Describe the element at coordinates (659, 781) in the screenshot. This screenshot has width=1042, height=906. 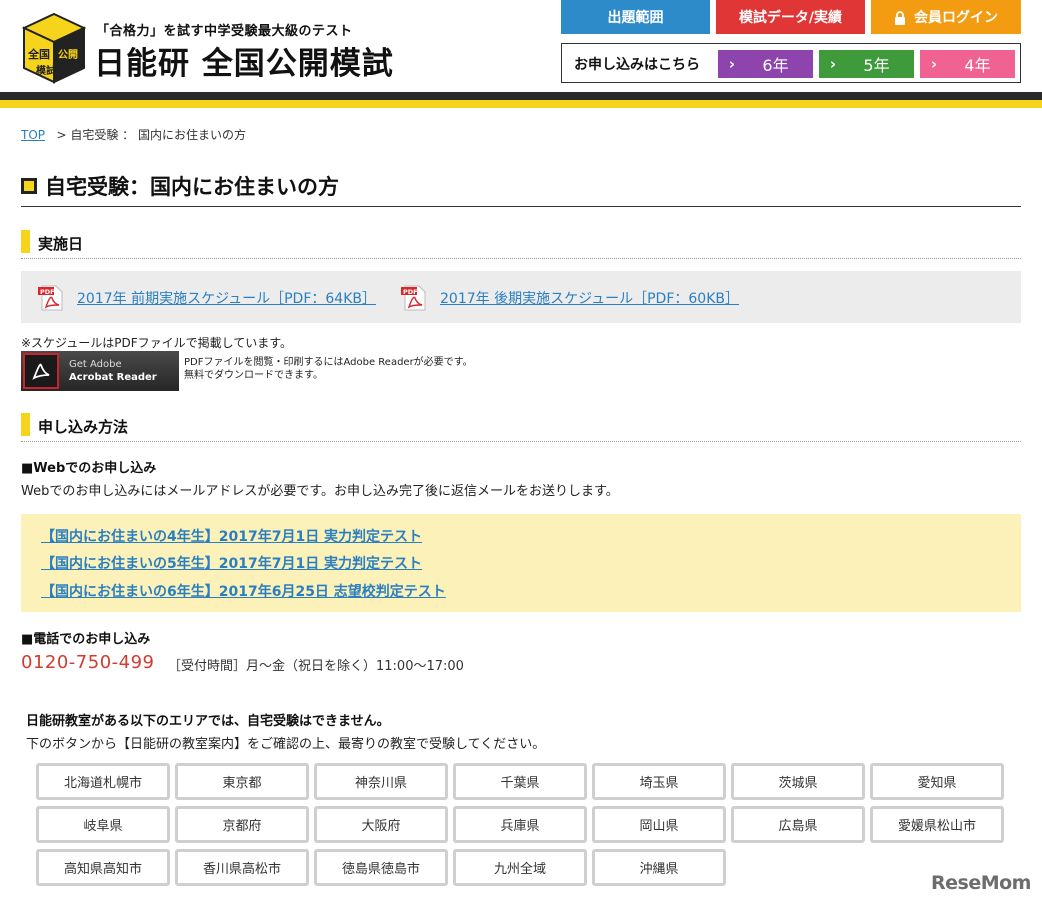
I see `area-button: 埼玉県` at that location.